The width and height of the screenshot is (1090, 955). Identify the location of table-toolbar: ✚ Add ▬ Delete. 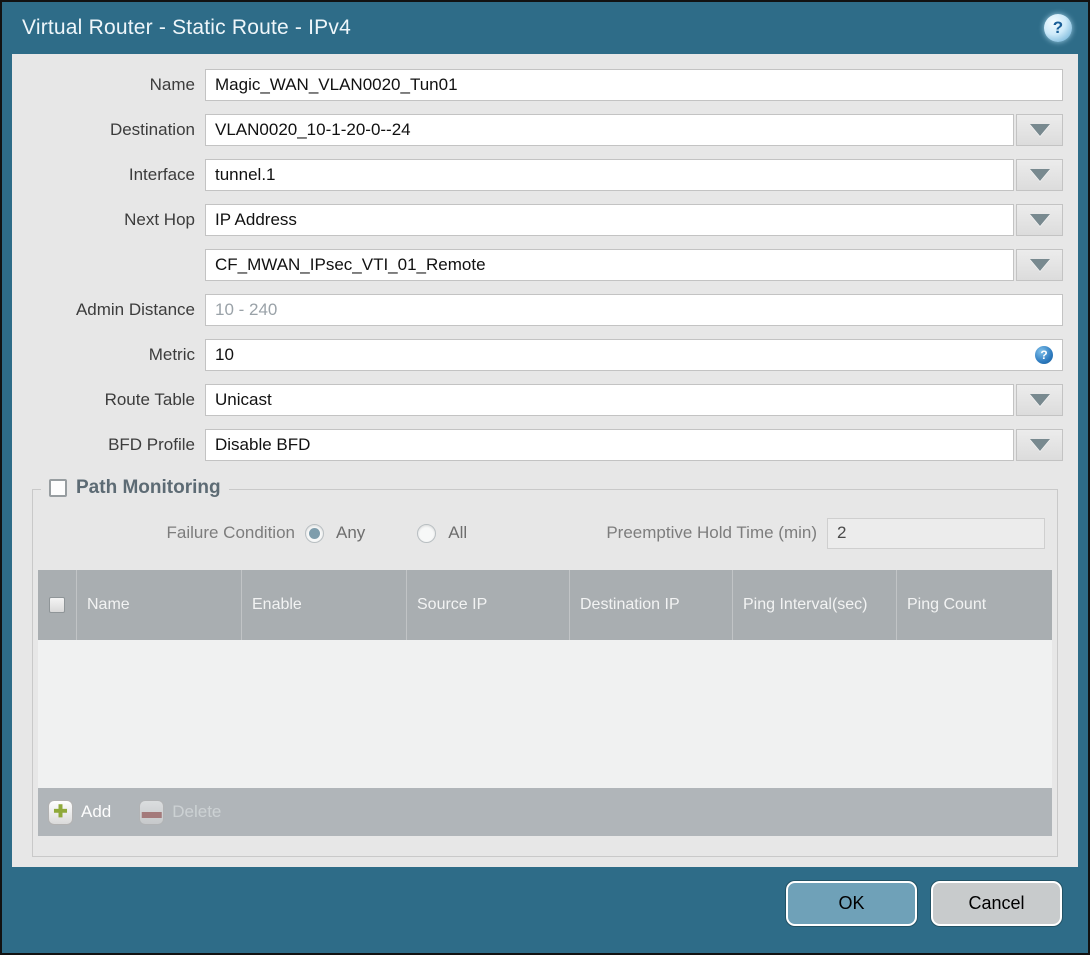
(545, 812).